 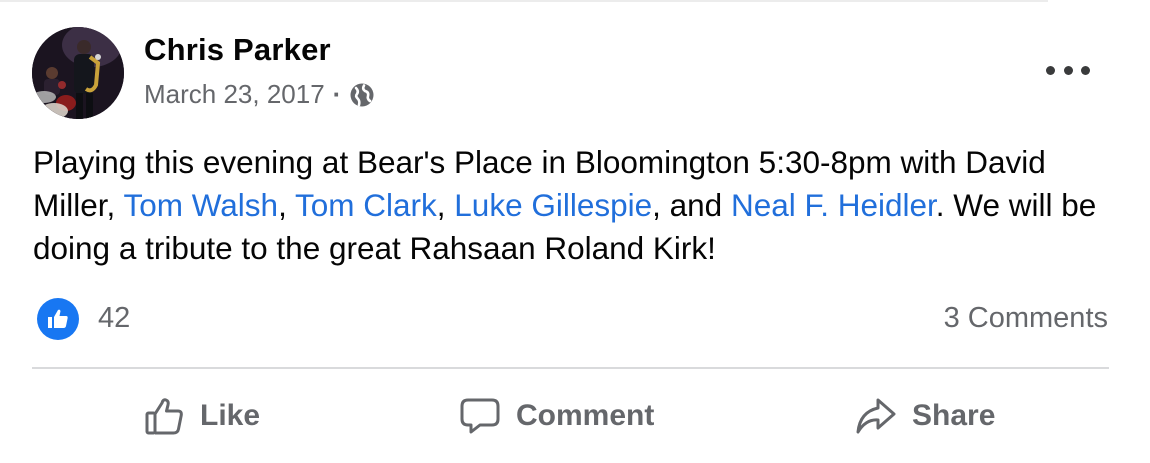 I want to click on like-count: 42, so click(x=114, y=318).